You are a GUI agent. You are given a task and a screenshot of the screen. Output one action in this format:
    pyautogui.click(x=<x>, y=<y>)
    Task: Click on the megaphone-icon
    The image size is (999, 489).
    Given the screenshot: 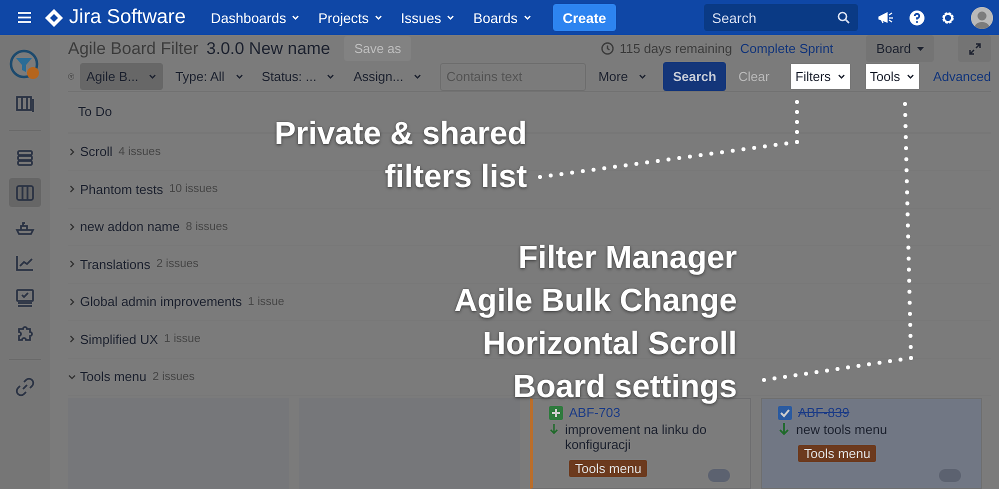 What is the action you would take?
    pyautogui.click(x=886, y=17)
    